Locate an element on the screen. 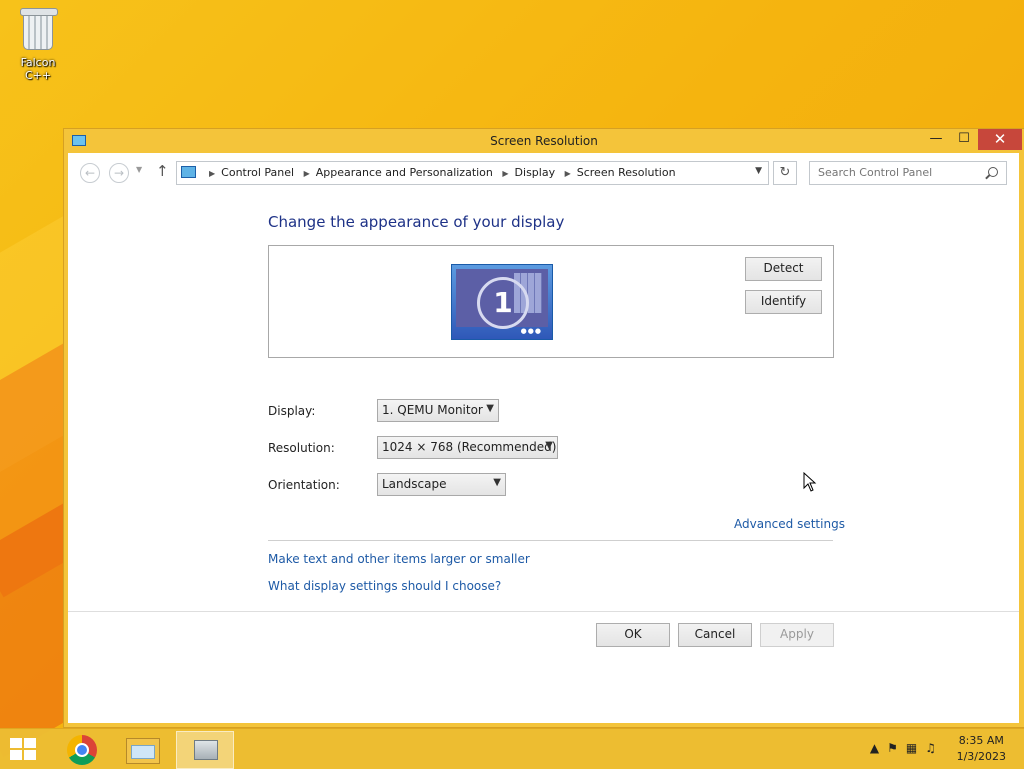 The image size is (1024, 769). refresh-button: ↻ is located at coordinates (785, 173).